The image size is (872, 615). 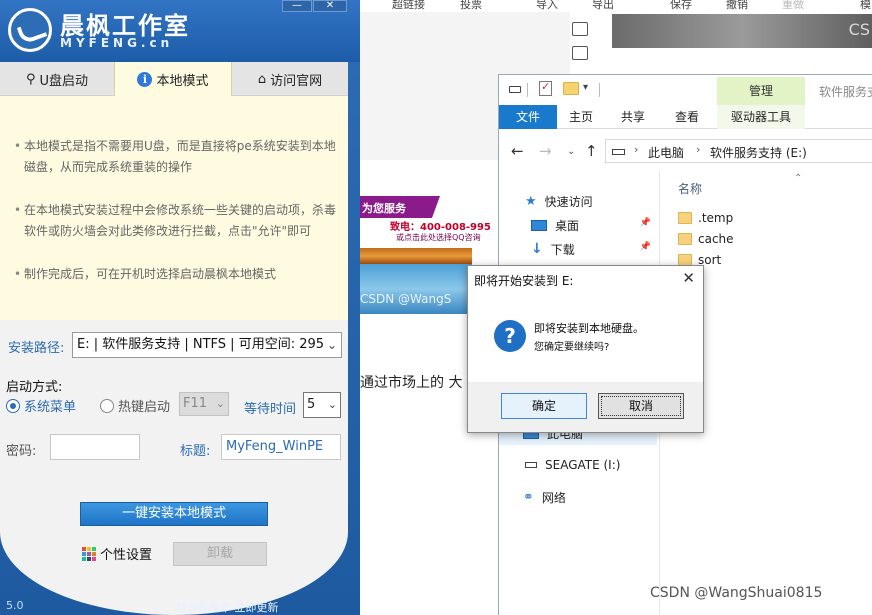 What do you see at coordinates (517, 151) in the screenshot?
I see `back-arrow-icon: ←` at bounding box center [517, 151].